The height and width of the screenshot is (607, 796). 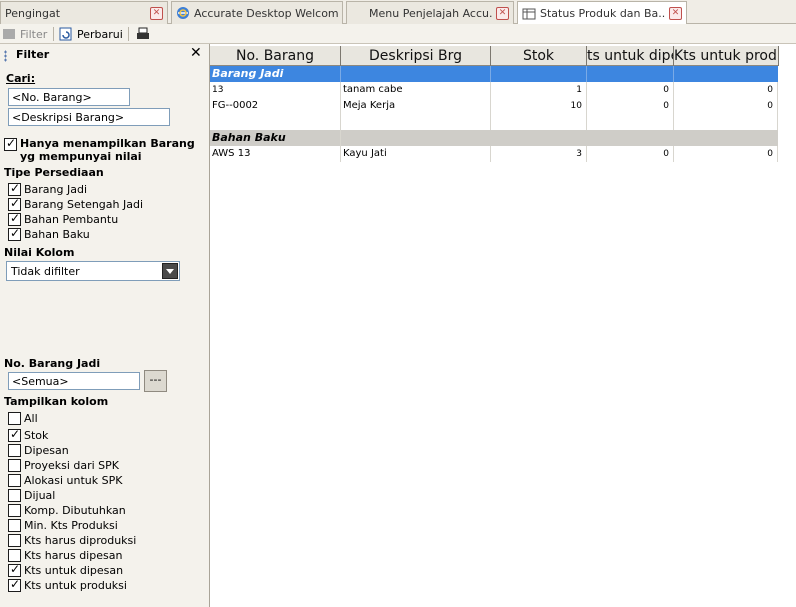 I want to click on column-checkbox: Kts harus dipesan, so click(x=65, y=555).